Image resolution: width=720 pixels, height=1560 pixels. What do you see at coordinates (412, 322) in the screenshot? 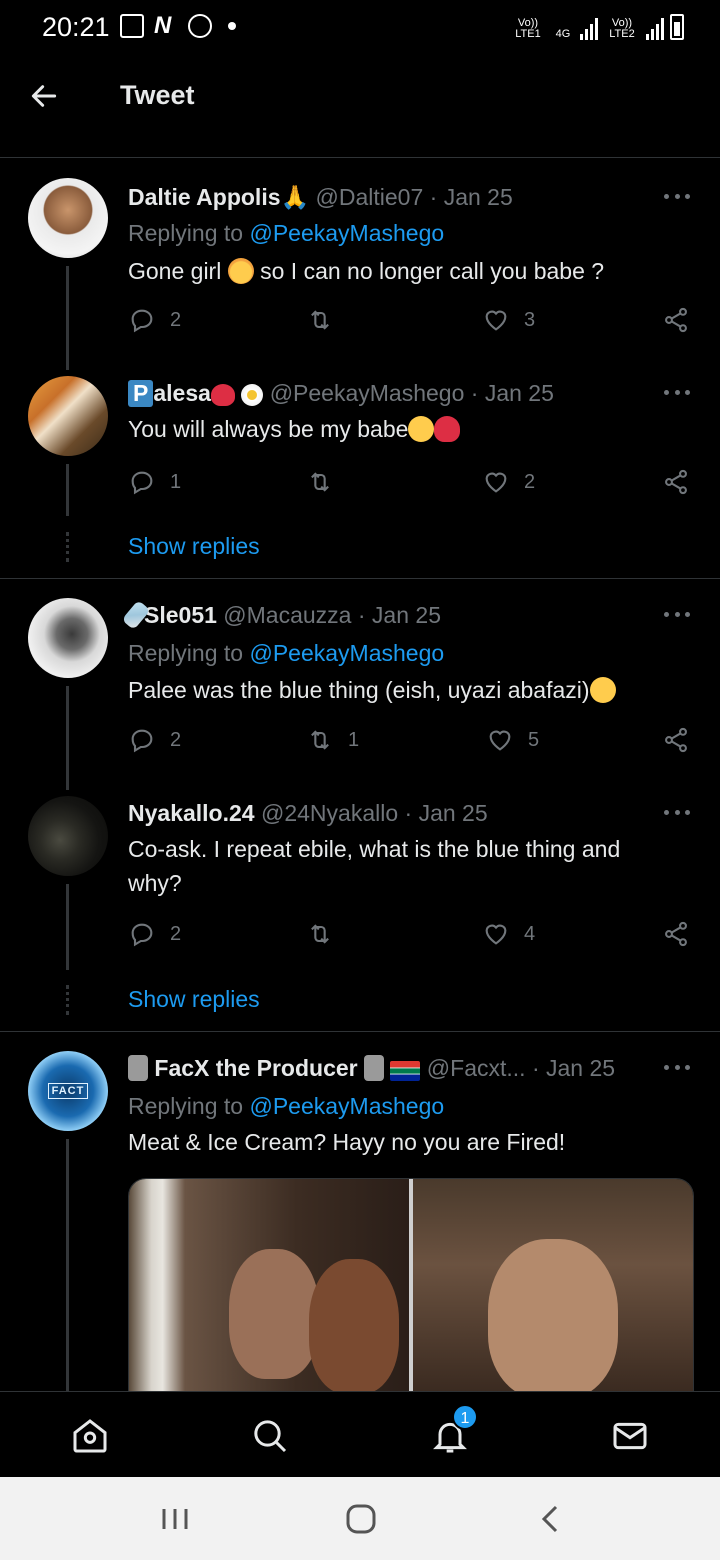
I see `tweet-actions: 2 3` at bounding box center [412, 322].